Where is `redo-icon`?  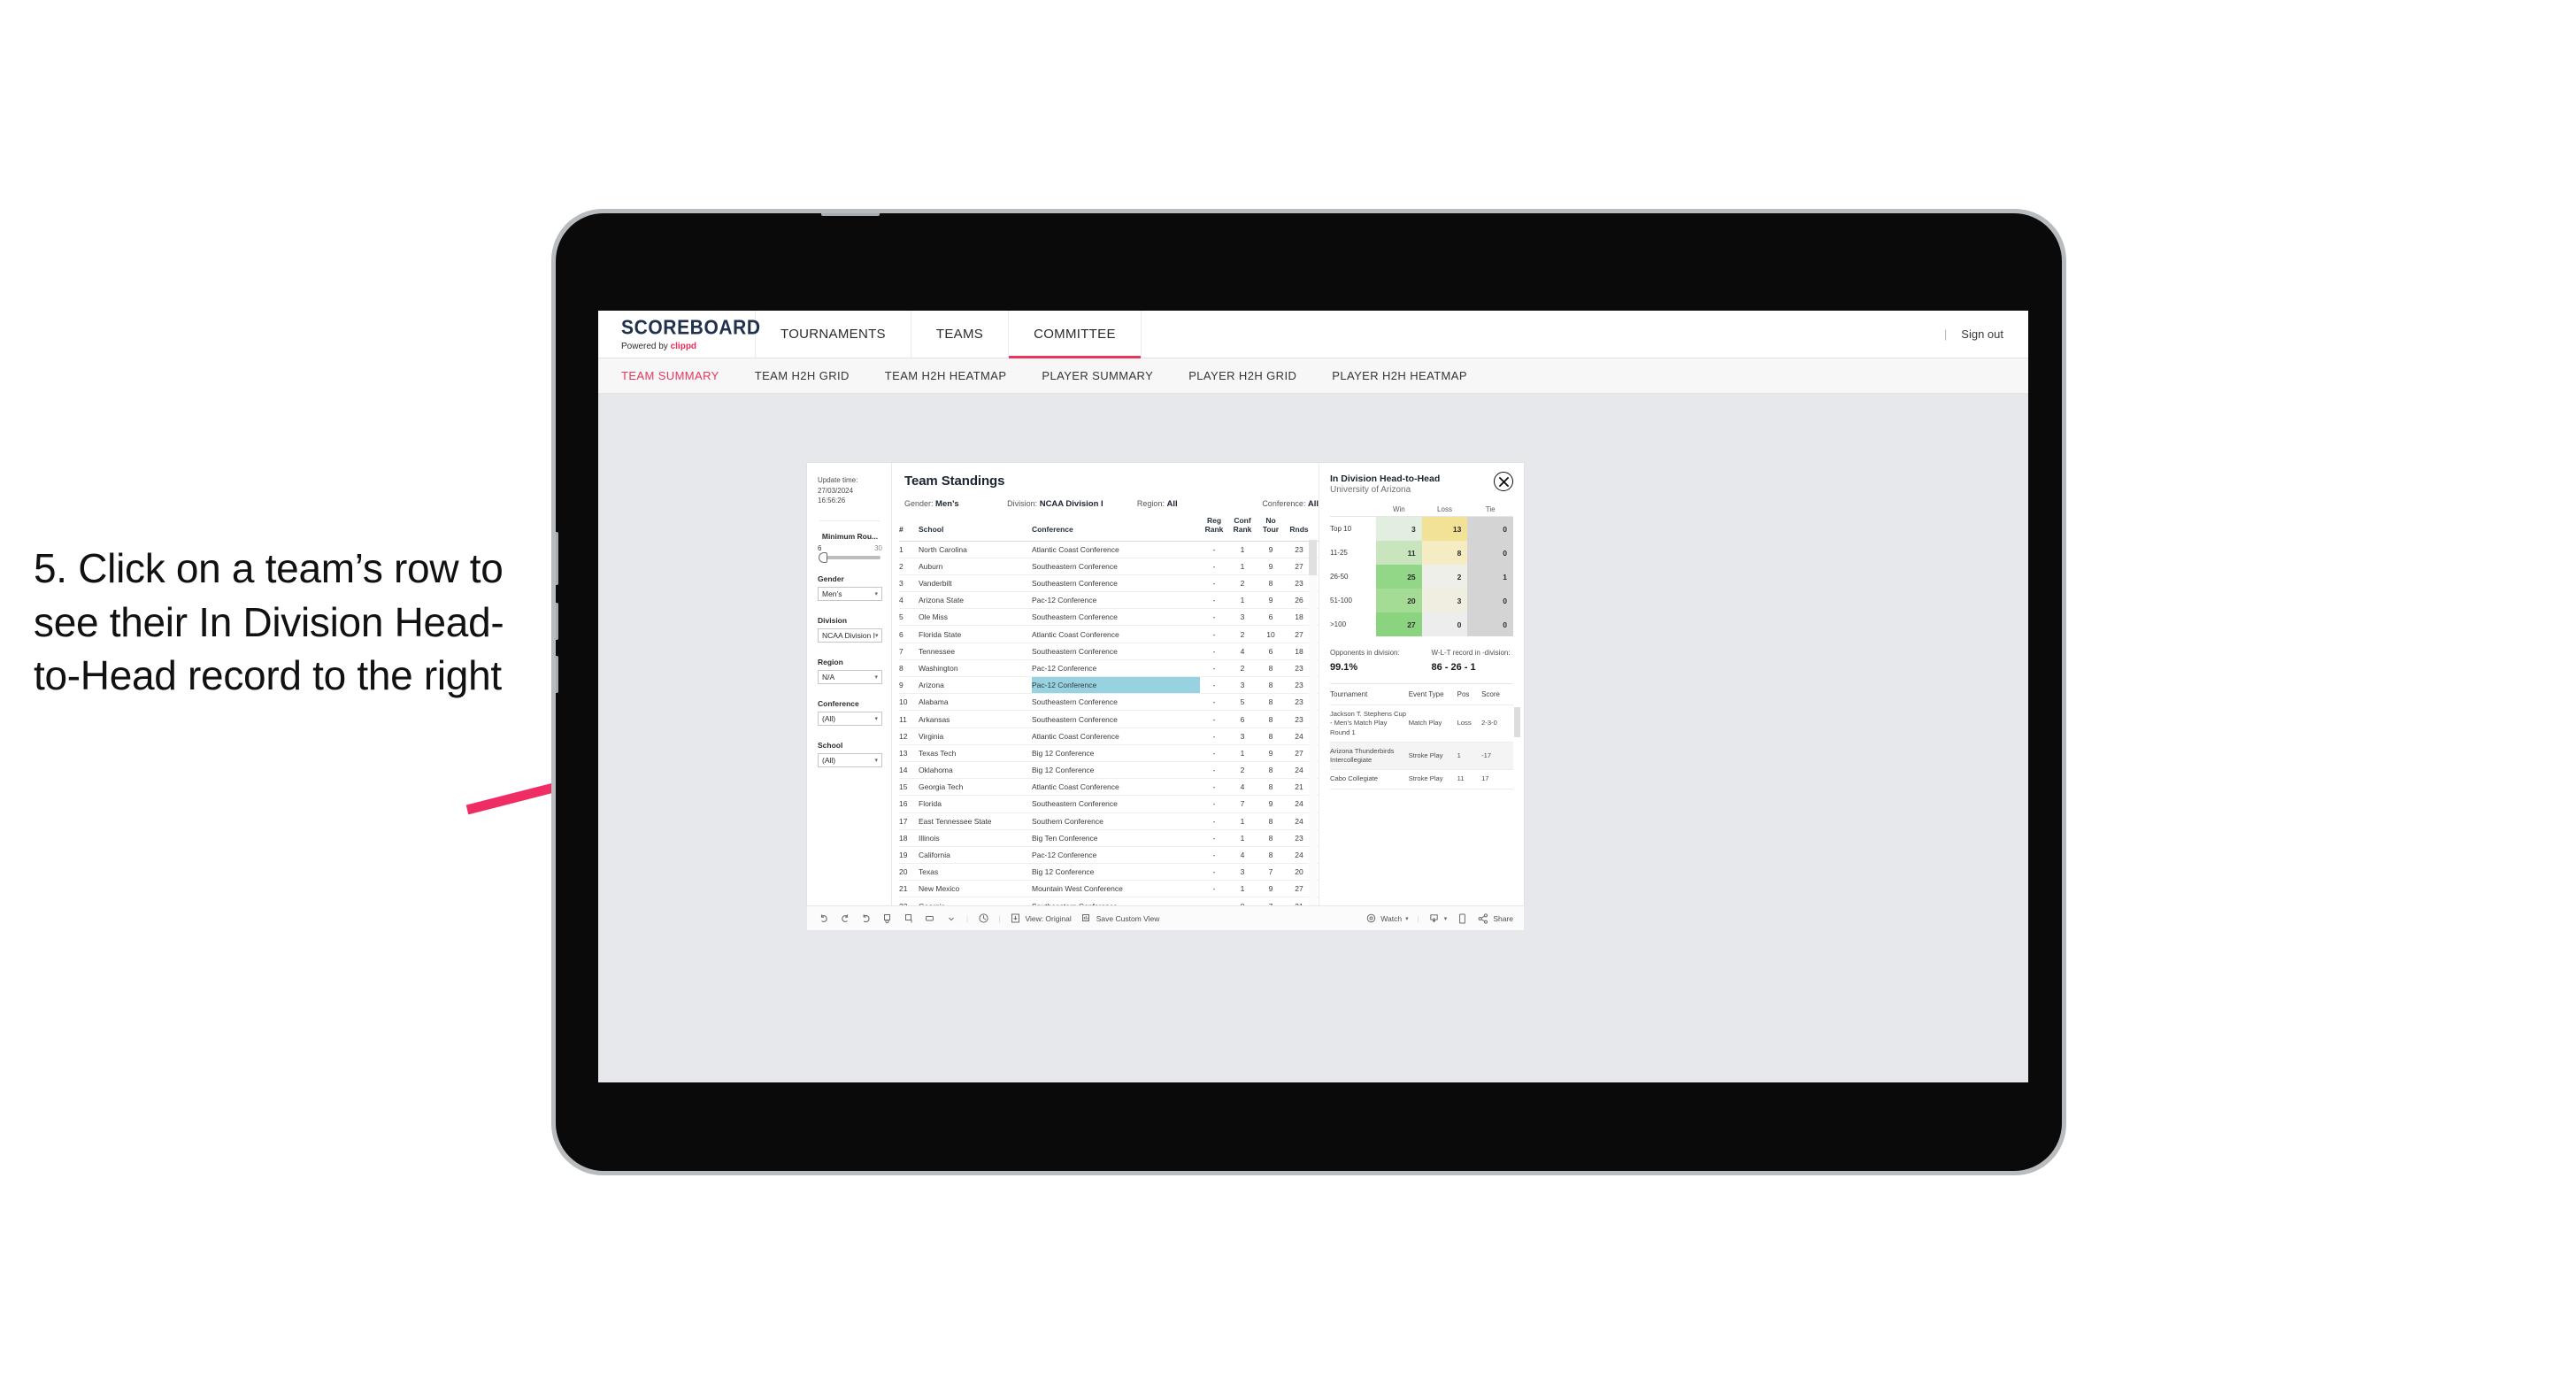 redo-icon is located at coordinates (845, 918).